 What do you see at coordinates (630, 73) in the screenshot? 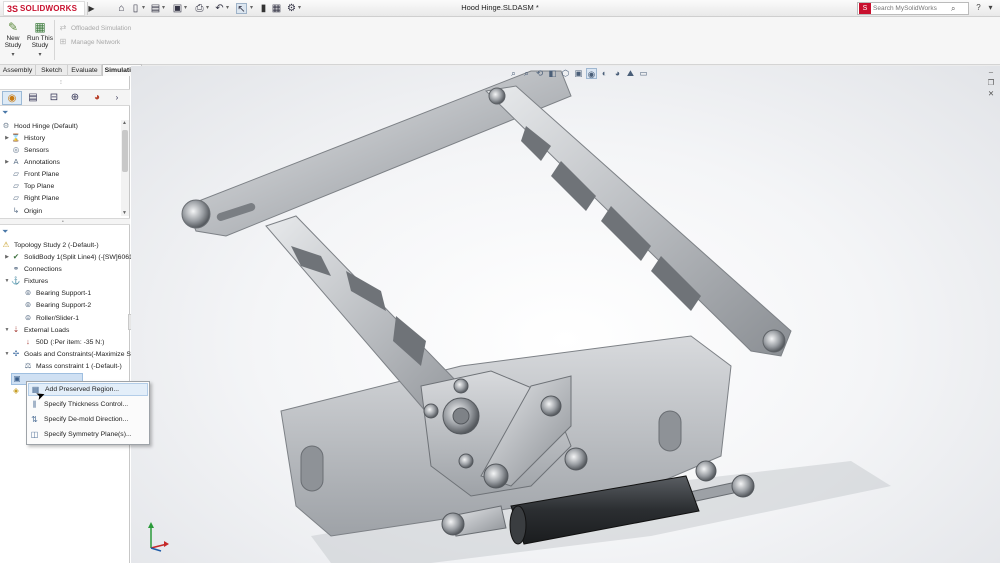
I see `apply-scene-icon: ⛰` at bounding box center [630, 73].